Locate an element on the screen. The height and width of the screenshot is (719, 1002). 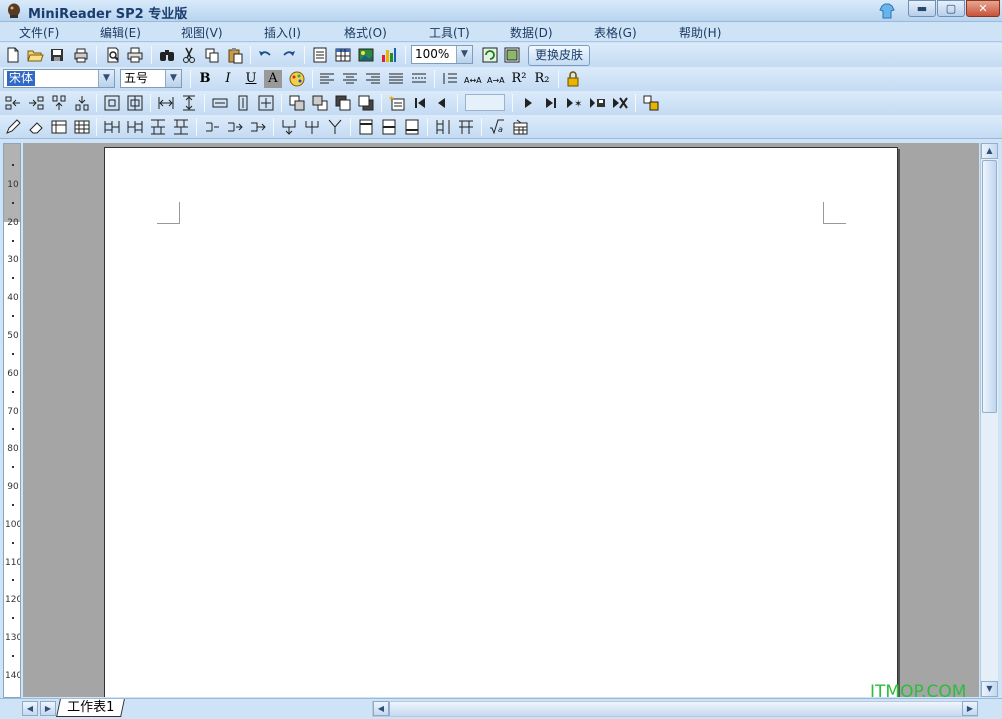
print-icon is located at coordinates (135, 55).